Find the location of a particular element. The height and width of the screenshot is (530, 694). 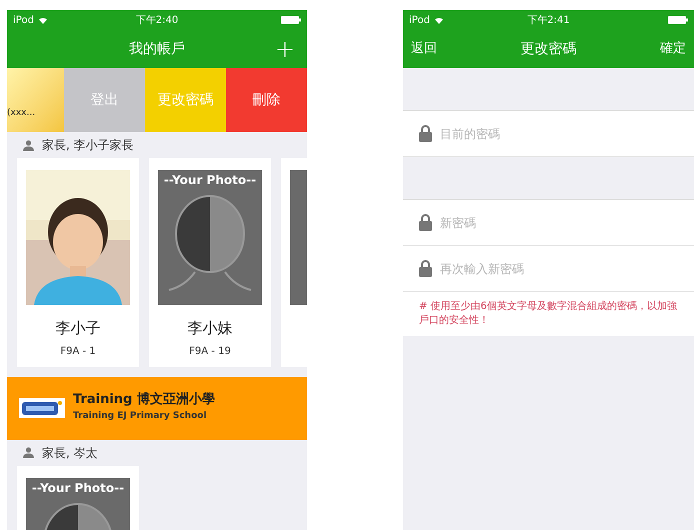

password-hint: # 使用至少由6個英文字母及數字混合組成的密碼，以加強戶口的安全性！ is located at coordinates (548, 314).